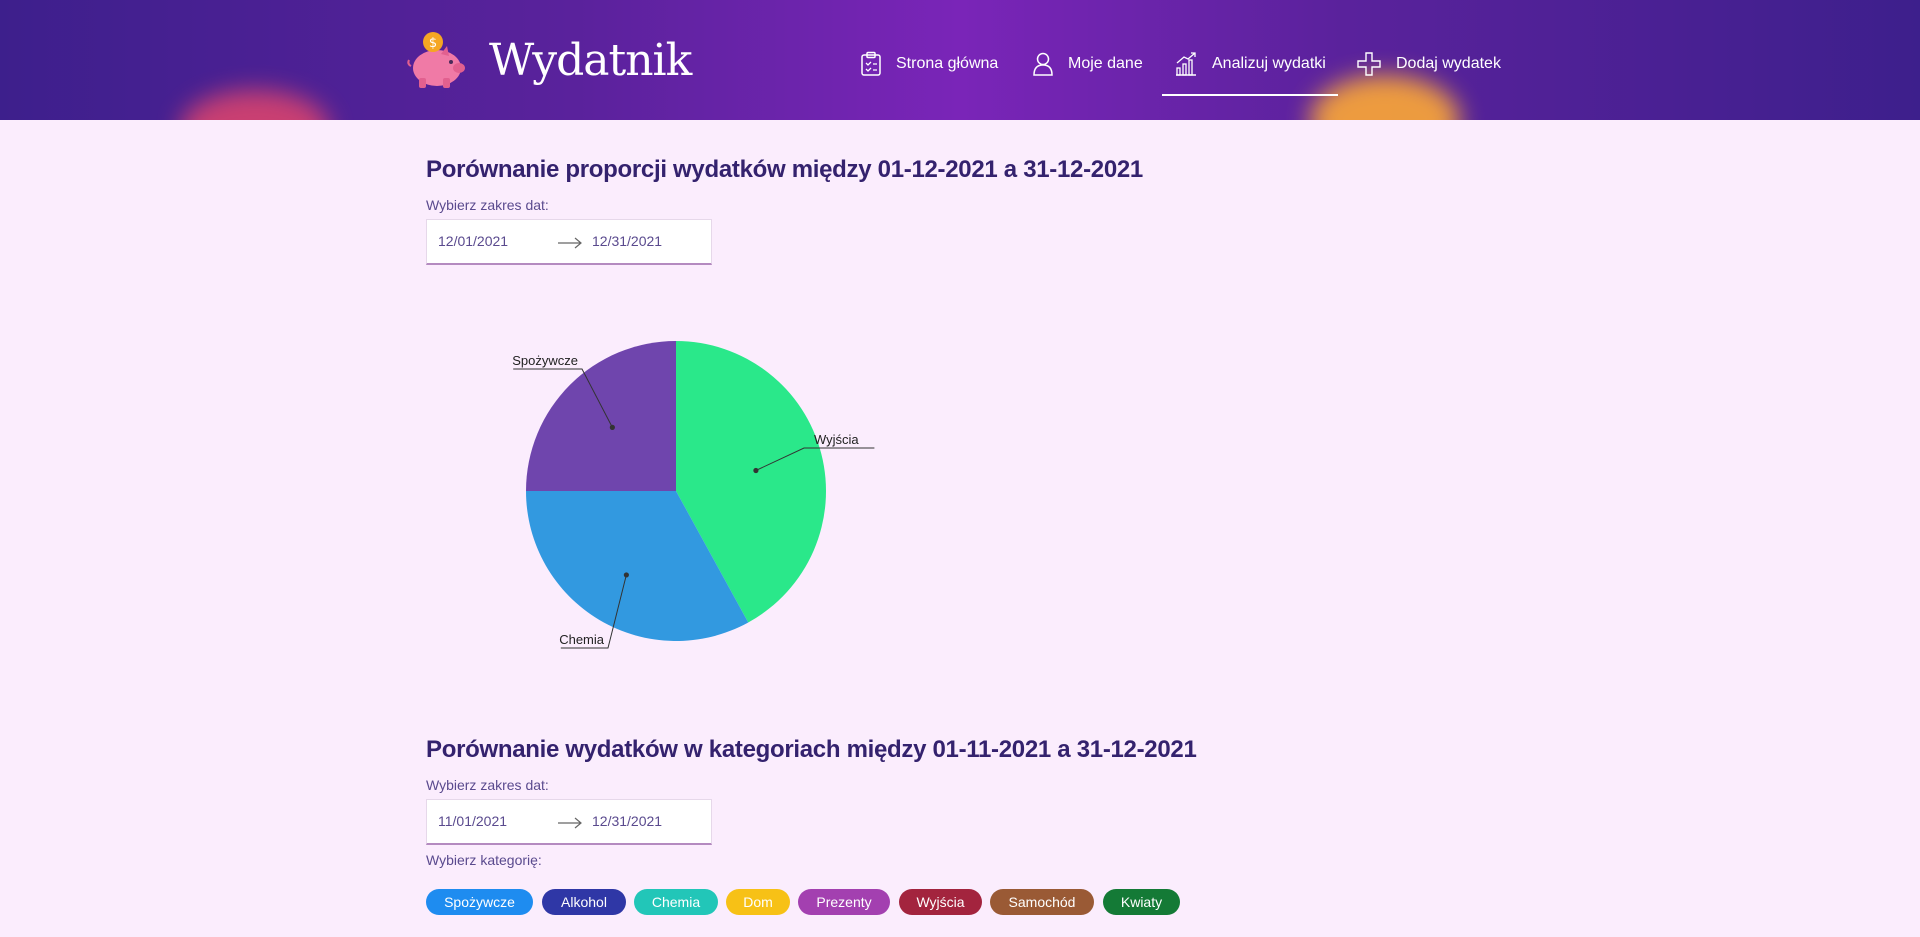 This screenshot has width=1920, height=937. I want to click on date-range-picker: 12/01/2021 12/31/2021, so click(569, 242).